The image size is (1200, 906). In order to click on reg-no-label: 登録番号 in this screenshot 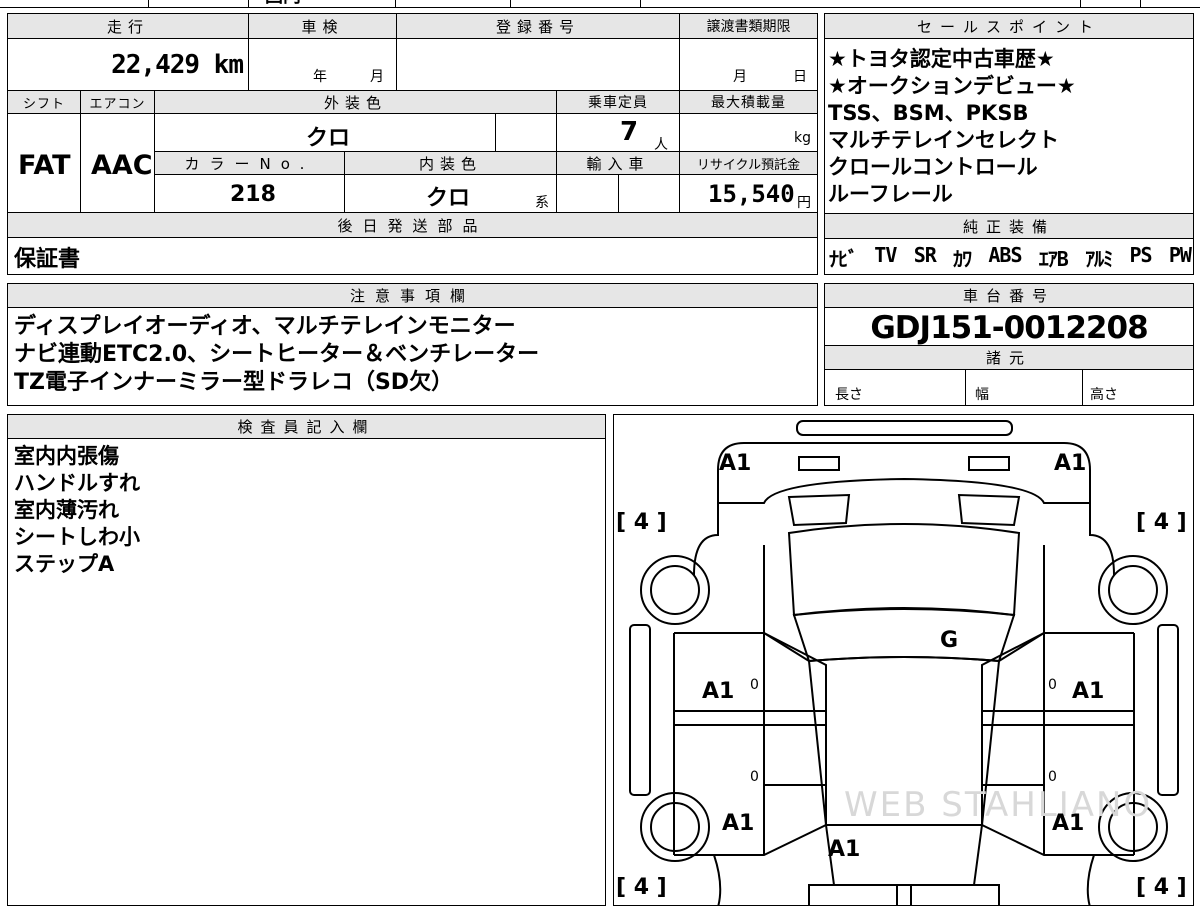, I will do `click(538, 26)`.